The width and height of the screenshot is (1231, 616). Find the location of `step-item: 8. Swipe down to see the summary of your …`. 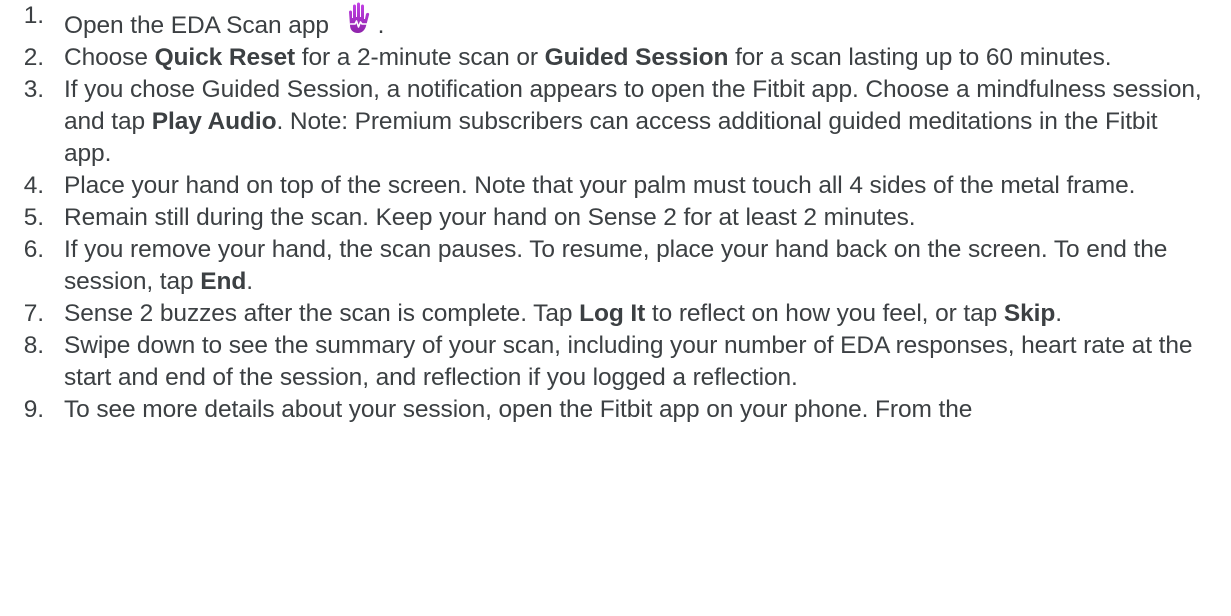

step-item: 8. Swipe down to see the summary of your … is located at coordinates (615, 362).